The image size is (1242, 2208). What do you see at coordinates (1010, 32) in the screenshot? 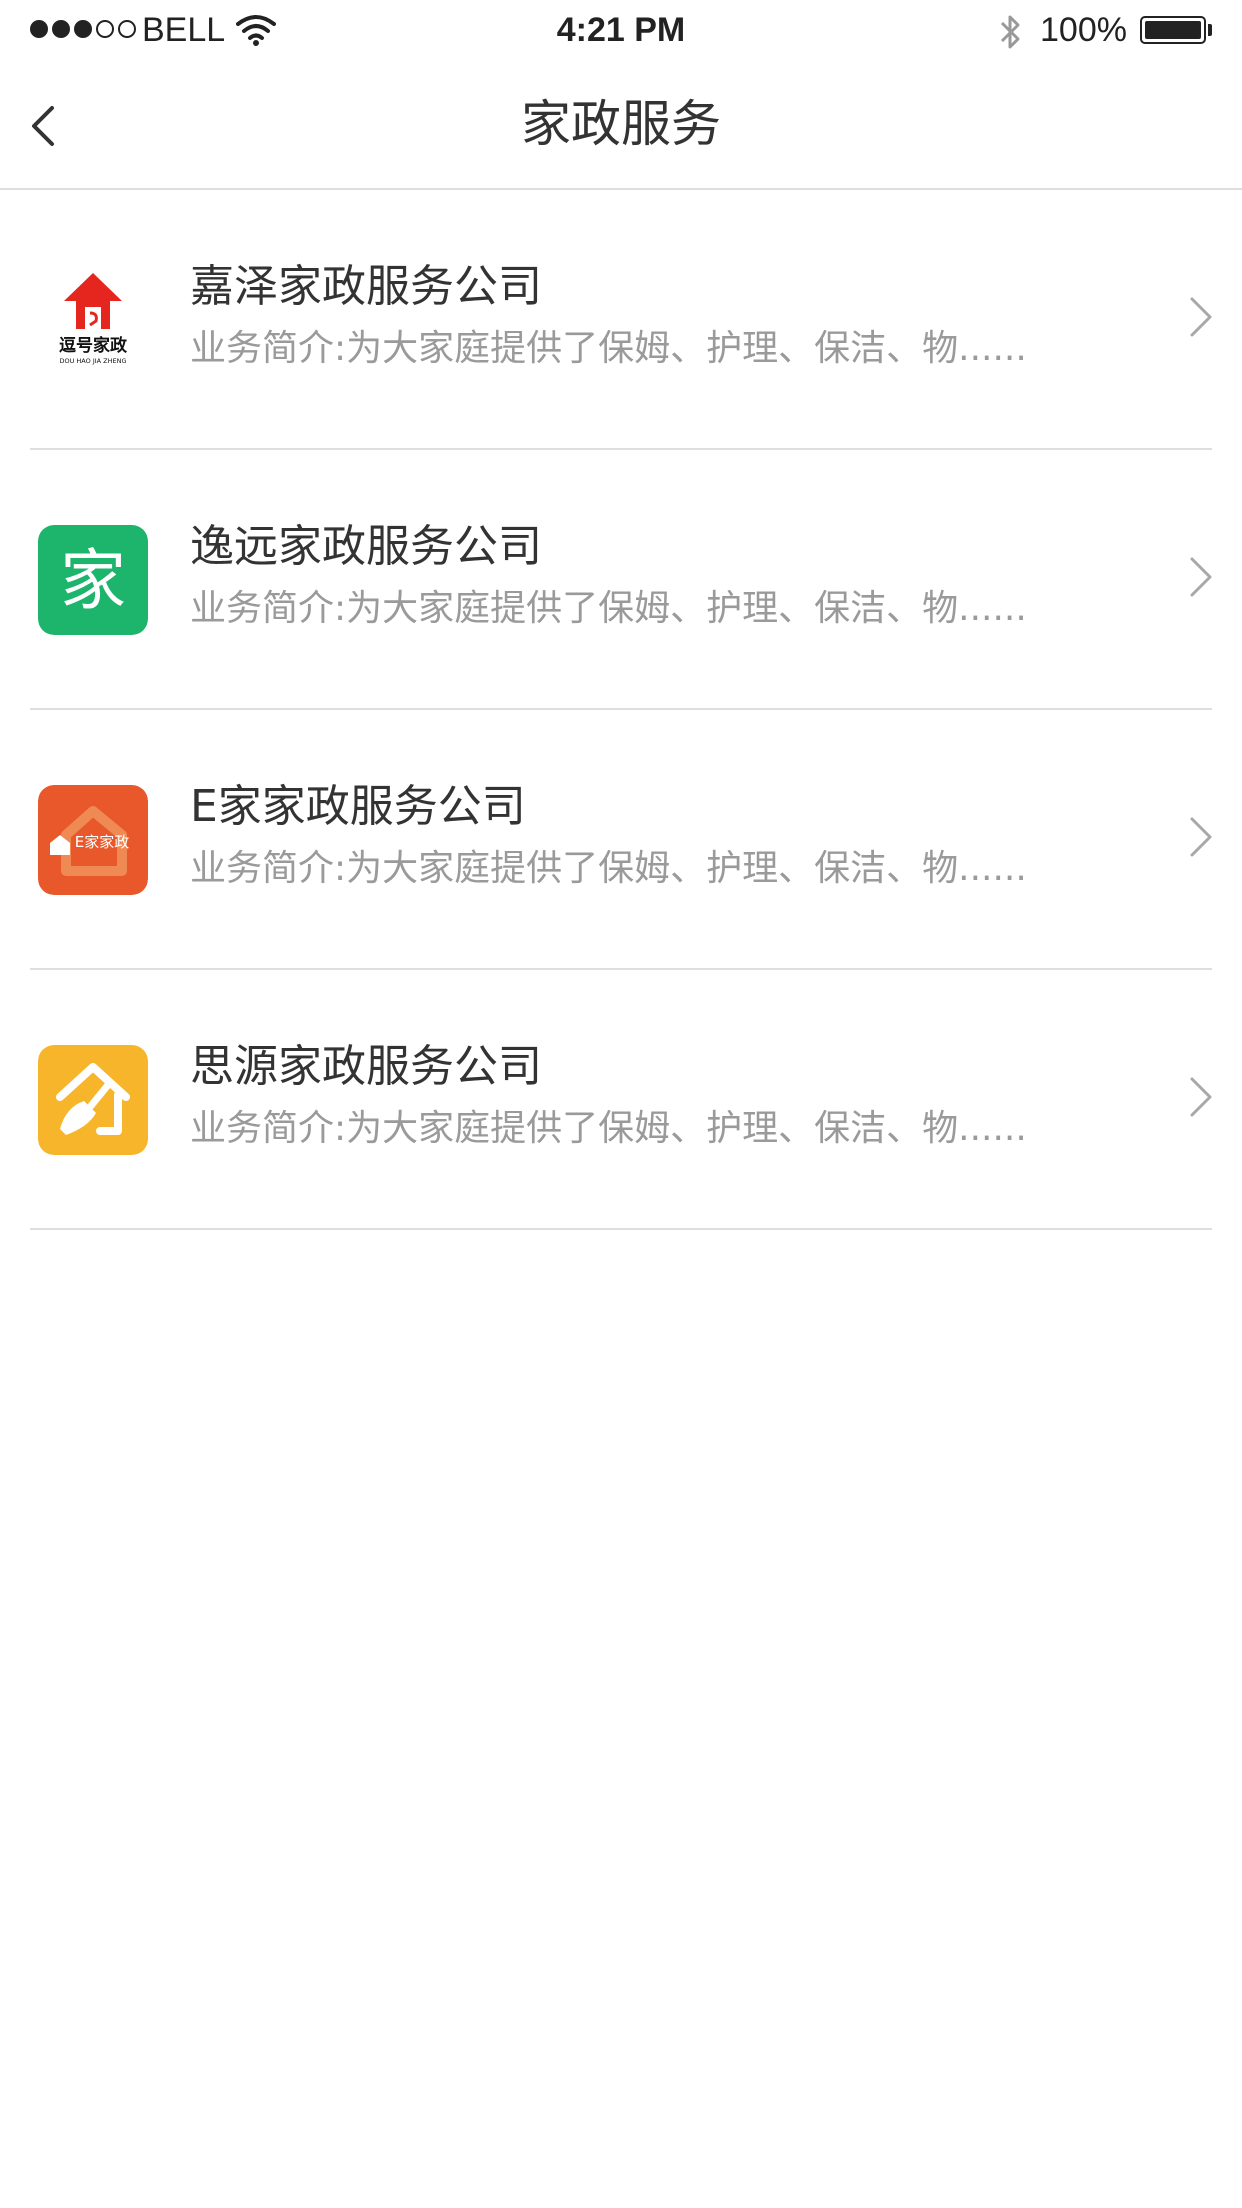
I see `bluetooth-icon` at bounding box center [1010, 32].